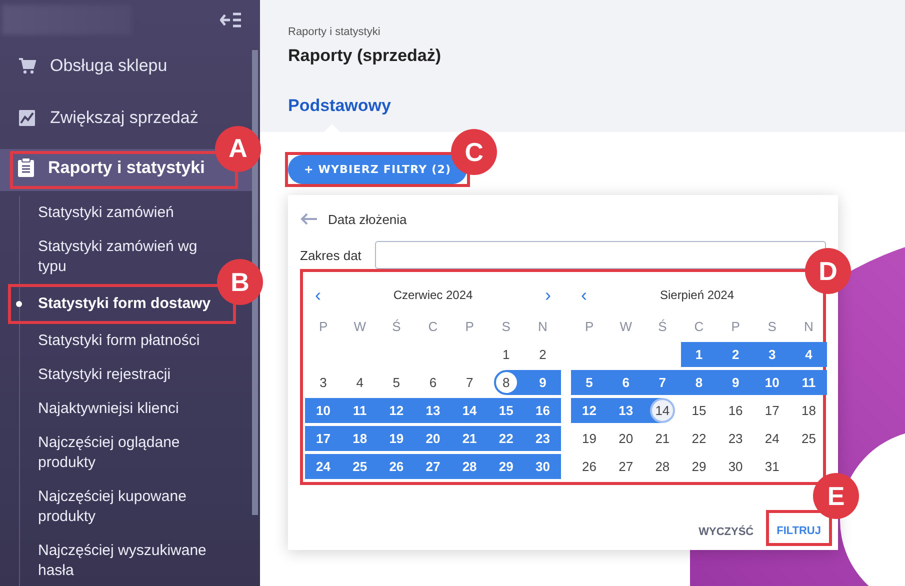  Describe the element at coordinates (726, 532) in the screenshot. I see `clear-button: WYCZYŚĆ` at that location.